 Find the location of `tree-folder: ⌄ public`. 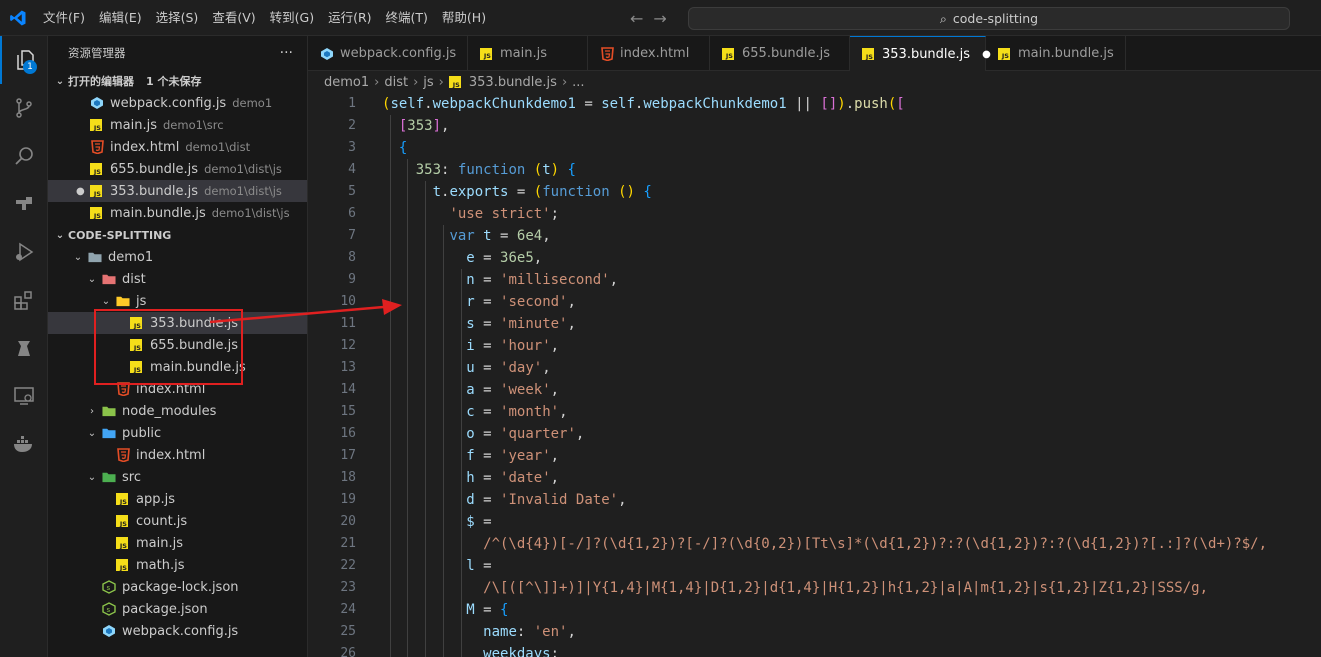

tree-folder: ⌄ public is located at coordinates (177, 433).